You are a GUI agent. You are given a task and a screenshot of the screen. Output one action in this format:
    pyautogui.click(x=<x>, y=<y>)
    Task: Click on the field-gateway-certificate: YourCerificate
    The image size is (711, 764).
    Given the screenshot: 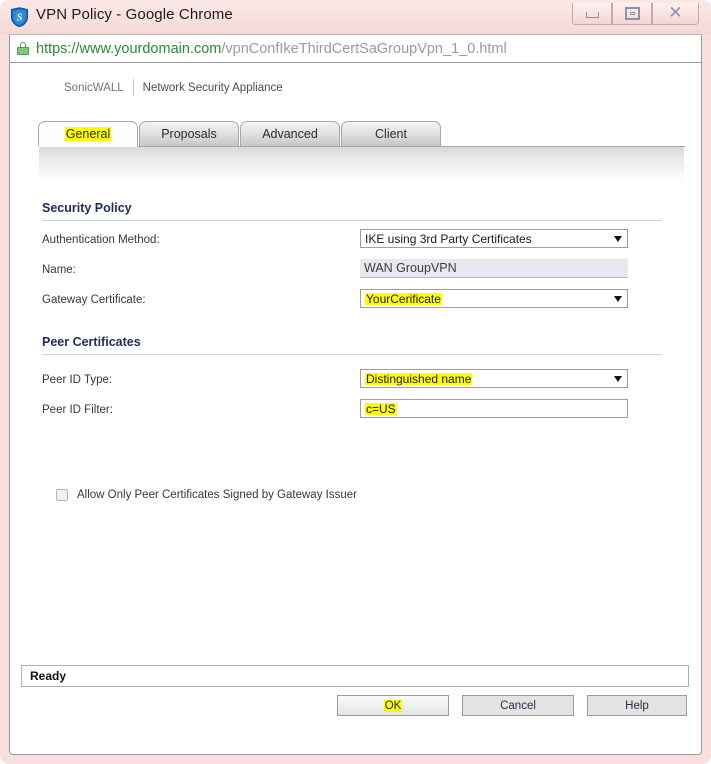 What is the action you would take?
    pyautogui.click(x=494, y=298)
    